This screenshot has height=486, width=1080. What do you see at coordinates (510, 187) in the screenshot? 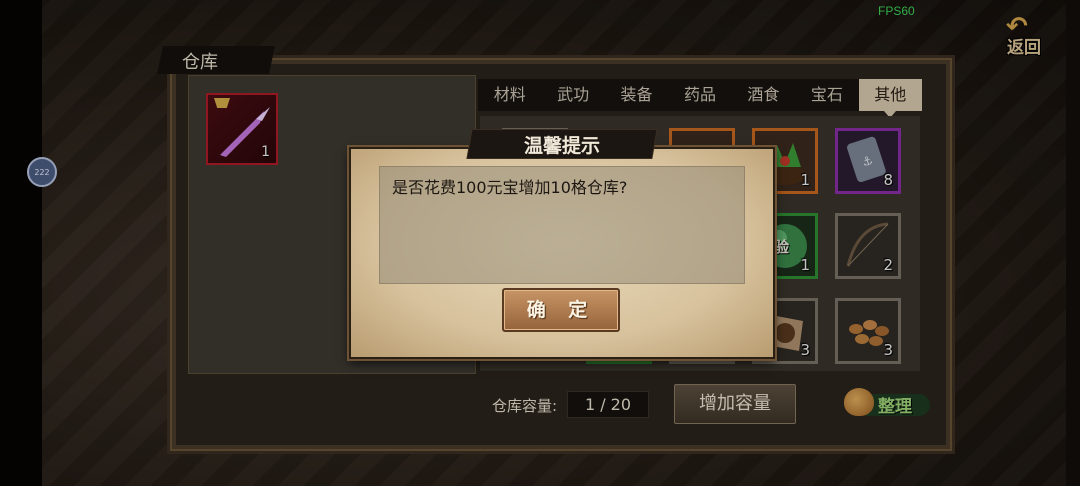
I see `dialog-message: 是否花费100元宝增加10格仓库?` at bounding box center [510, 187].